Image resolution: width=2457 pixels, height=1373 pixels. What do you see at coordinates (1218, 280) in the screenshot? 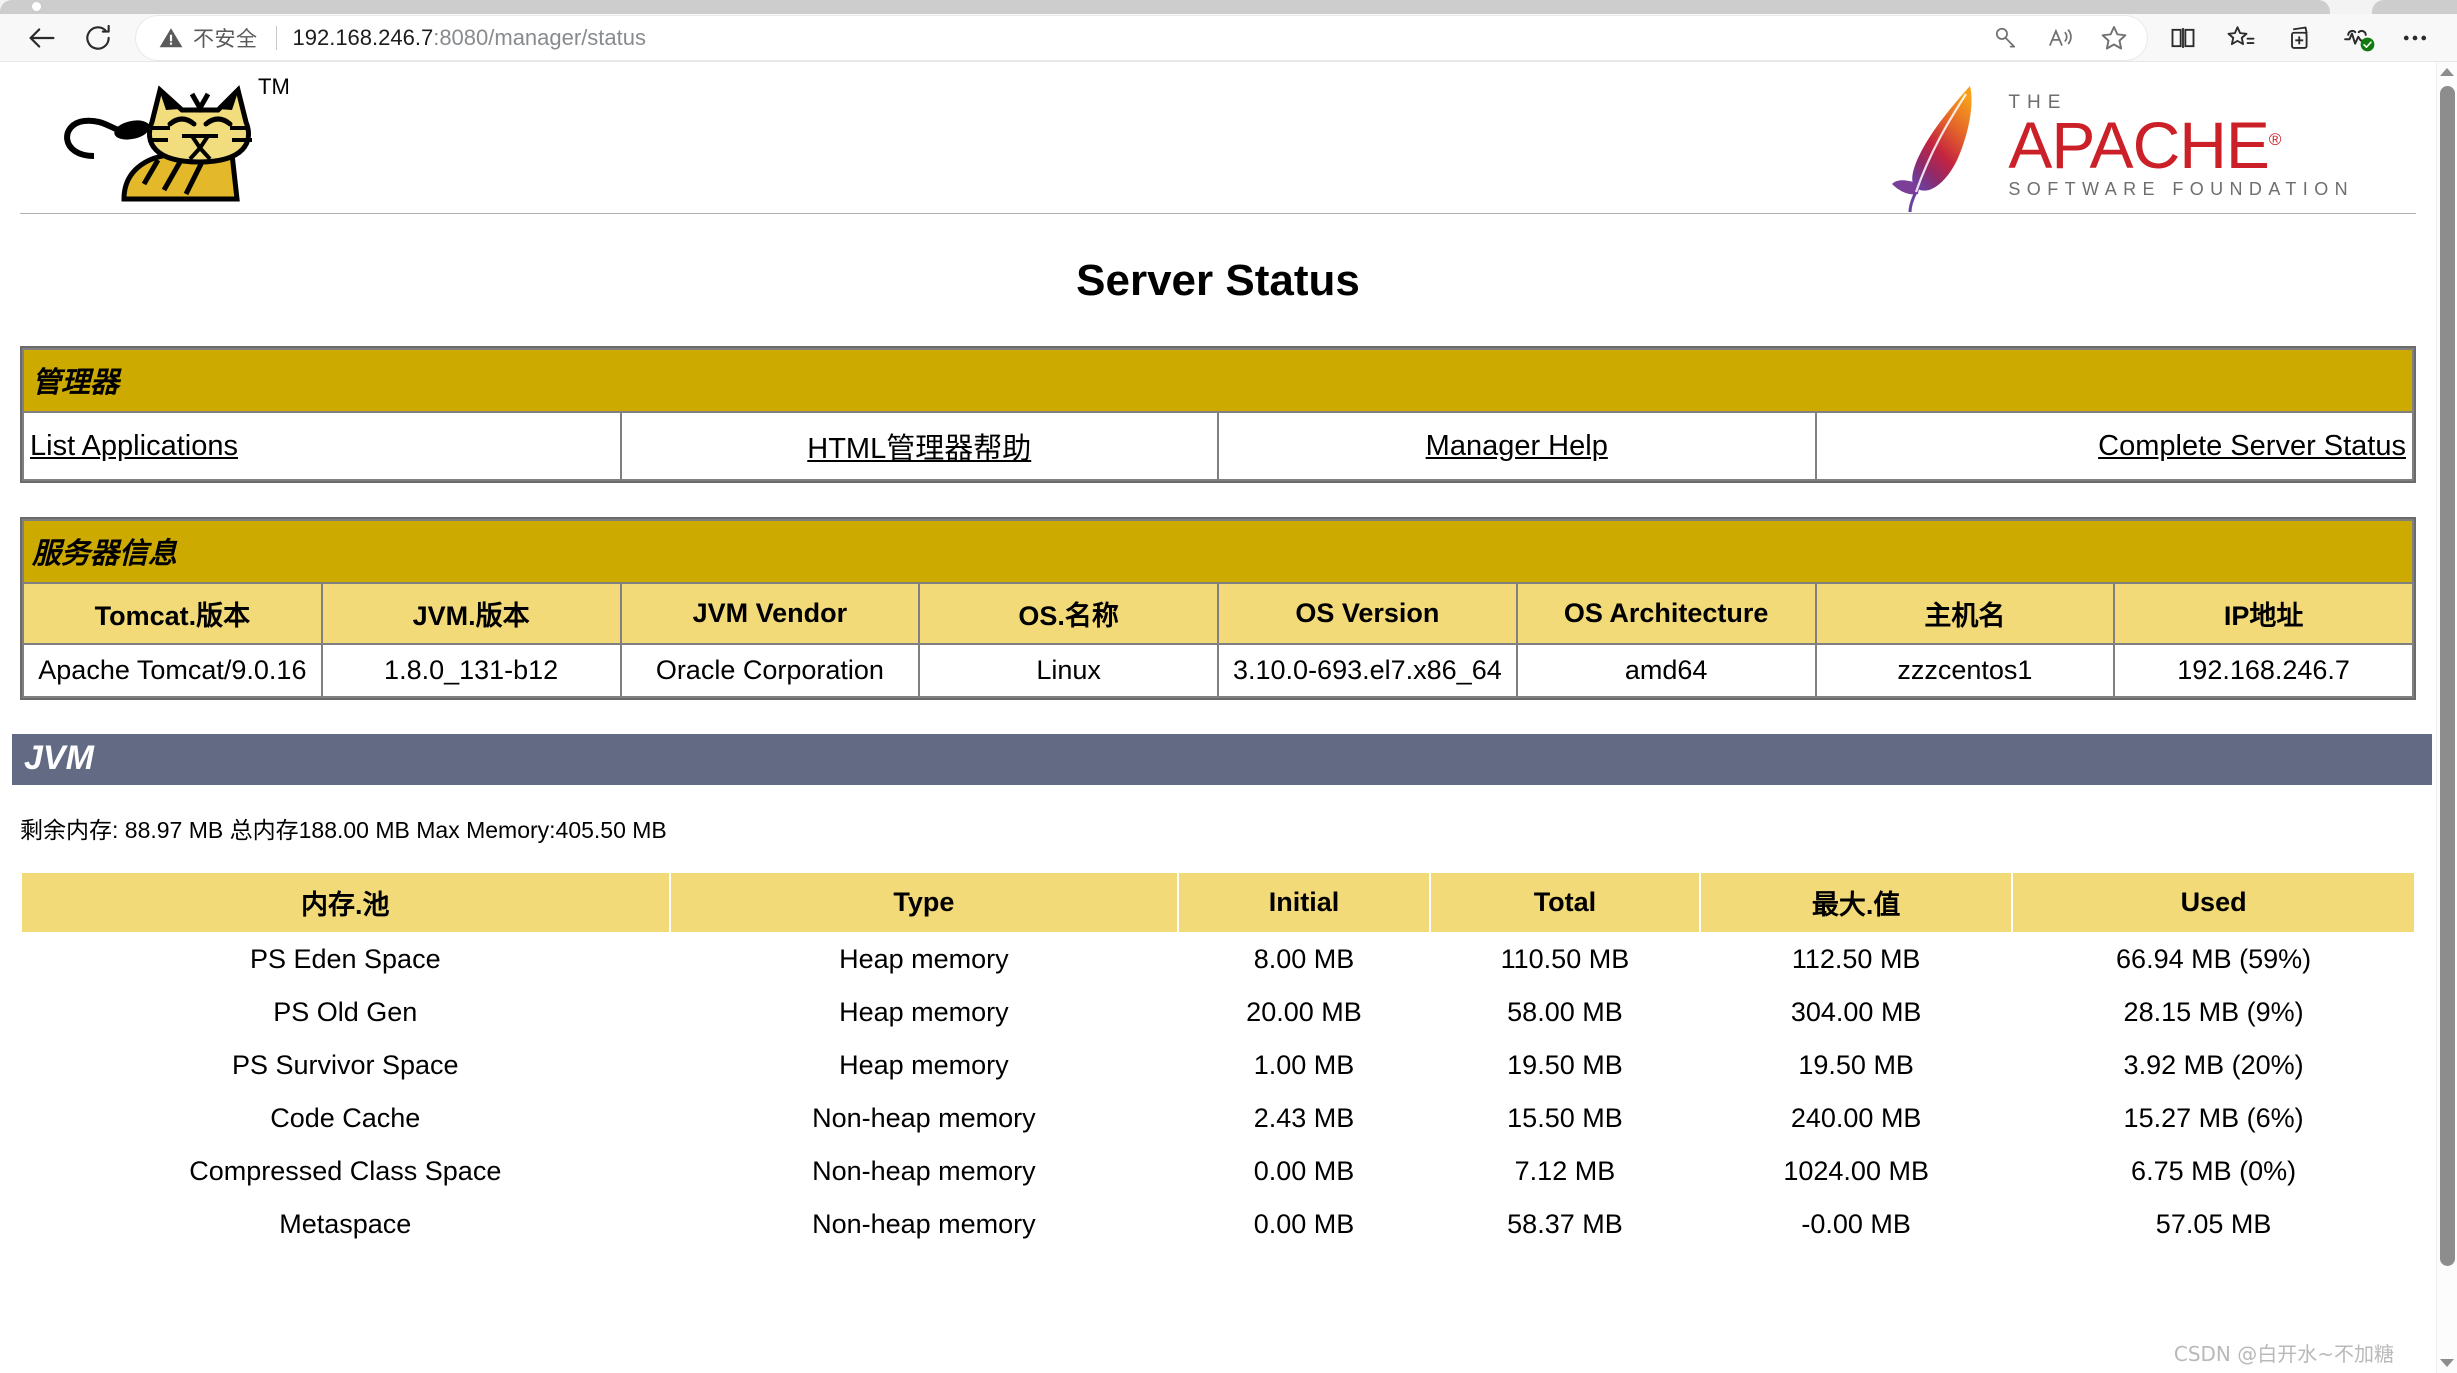
I see `page-title: Server Status` at bounding box center [1218, 280].